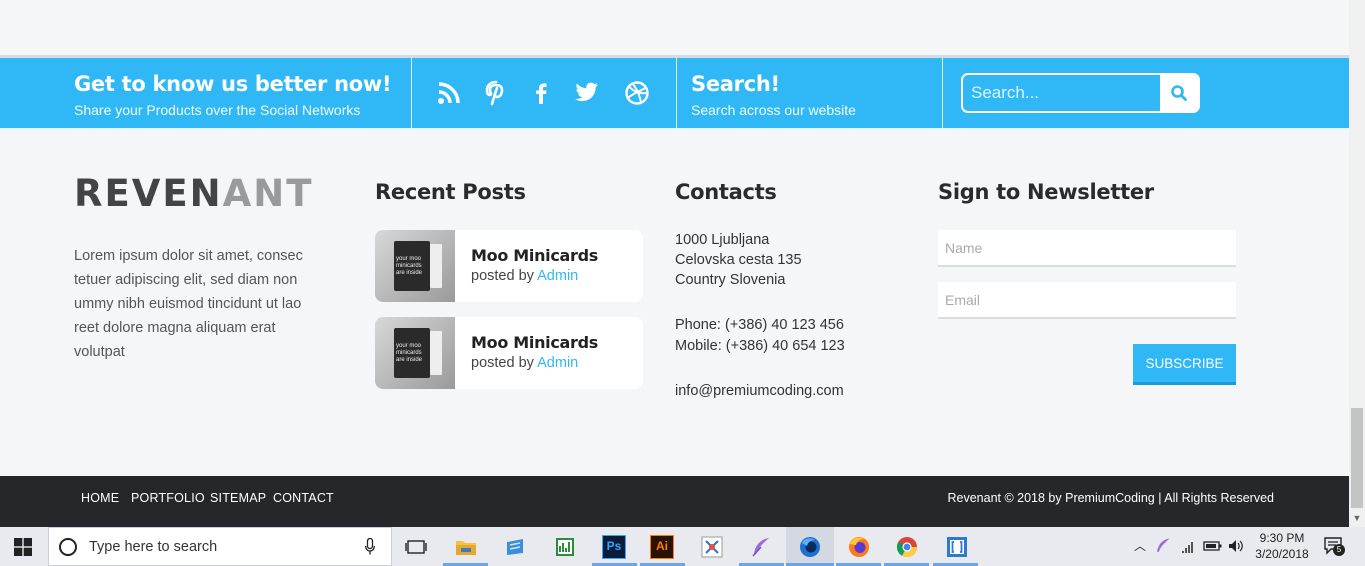 Image resolution: width=1365 pixels, height=566 pixels. I want to click on mobile-text: Mobile: (+386) 40 654 123, so click(760, 346).